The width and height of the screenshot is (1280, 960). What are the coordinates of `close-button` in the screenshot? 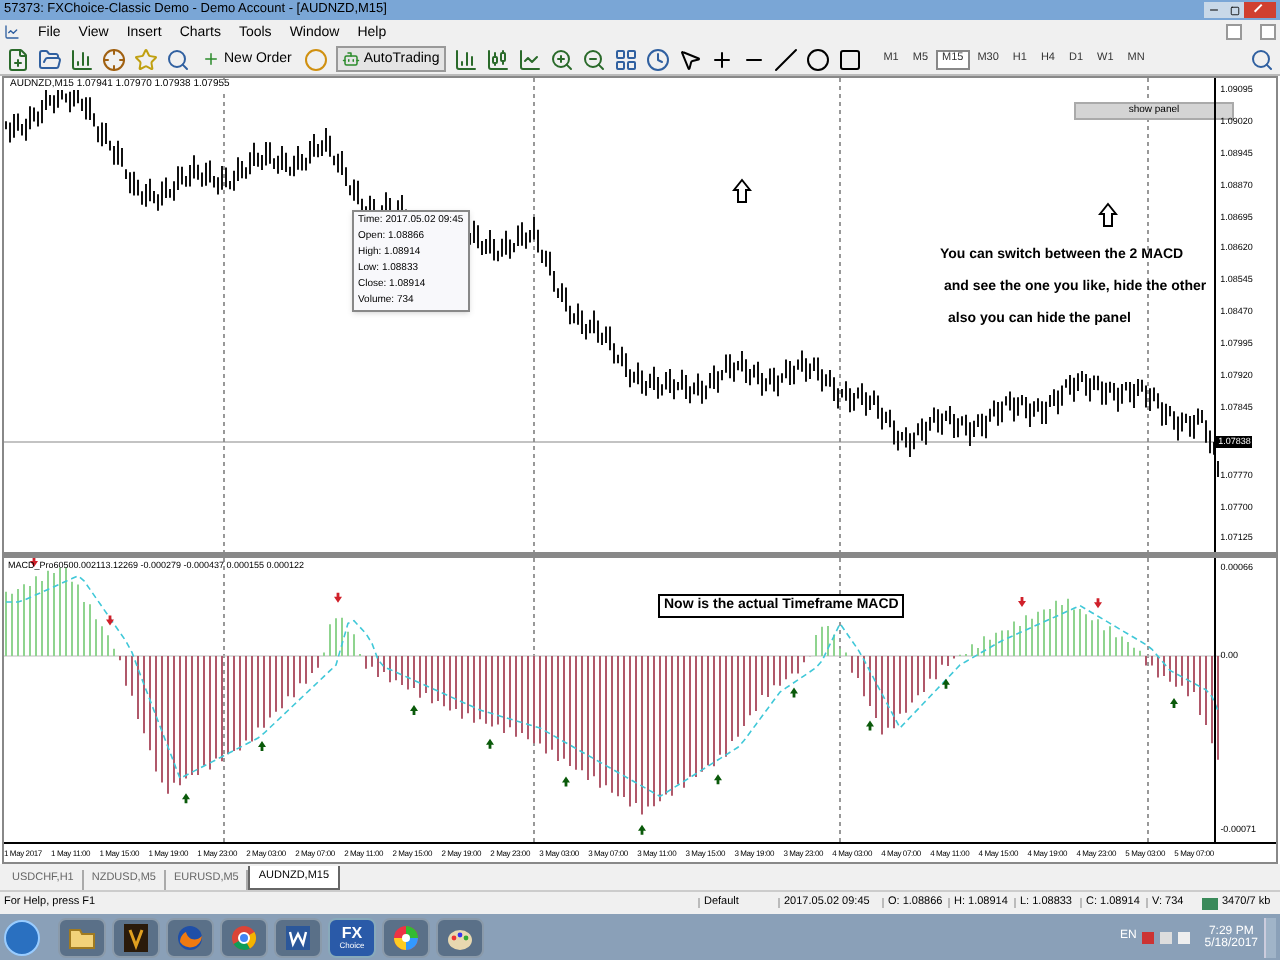 It's located at (1260, 10).